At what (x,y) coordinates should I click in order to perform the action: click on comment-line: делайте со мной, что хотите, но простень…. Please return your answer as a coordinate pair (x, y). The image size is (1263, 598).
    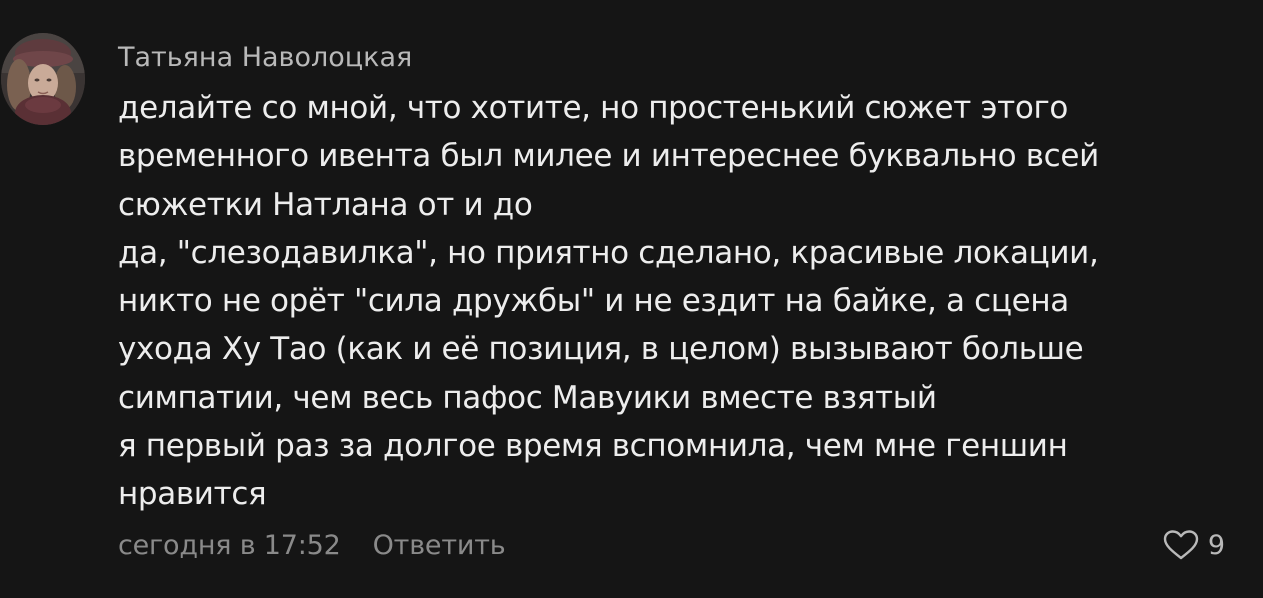
    Looking at the image, I should click on (593, 108).